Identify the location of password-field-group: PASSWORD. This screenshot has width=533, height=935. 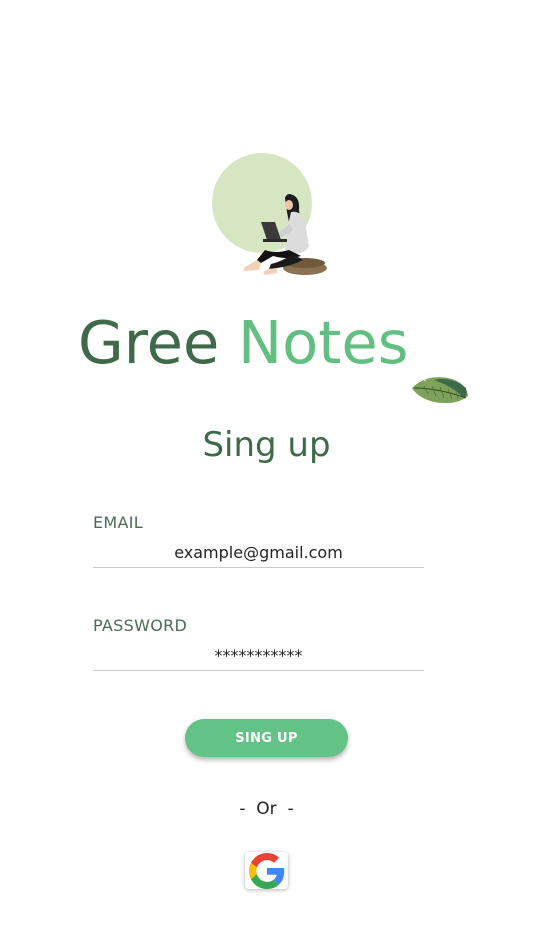
(258, 643).